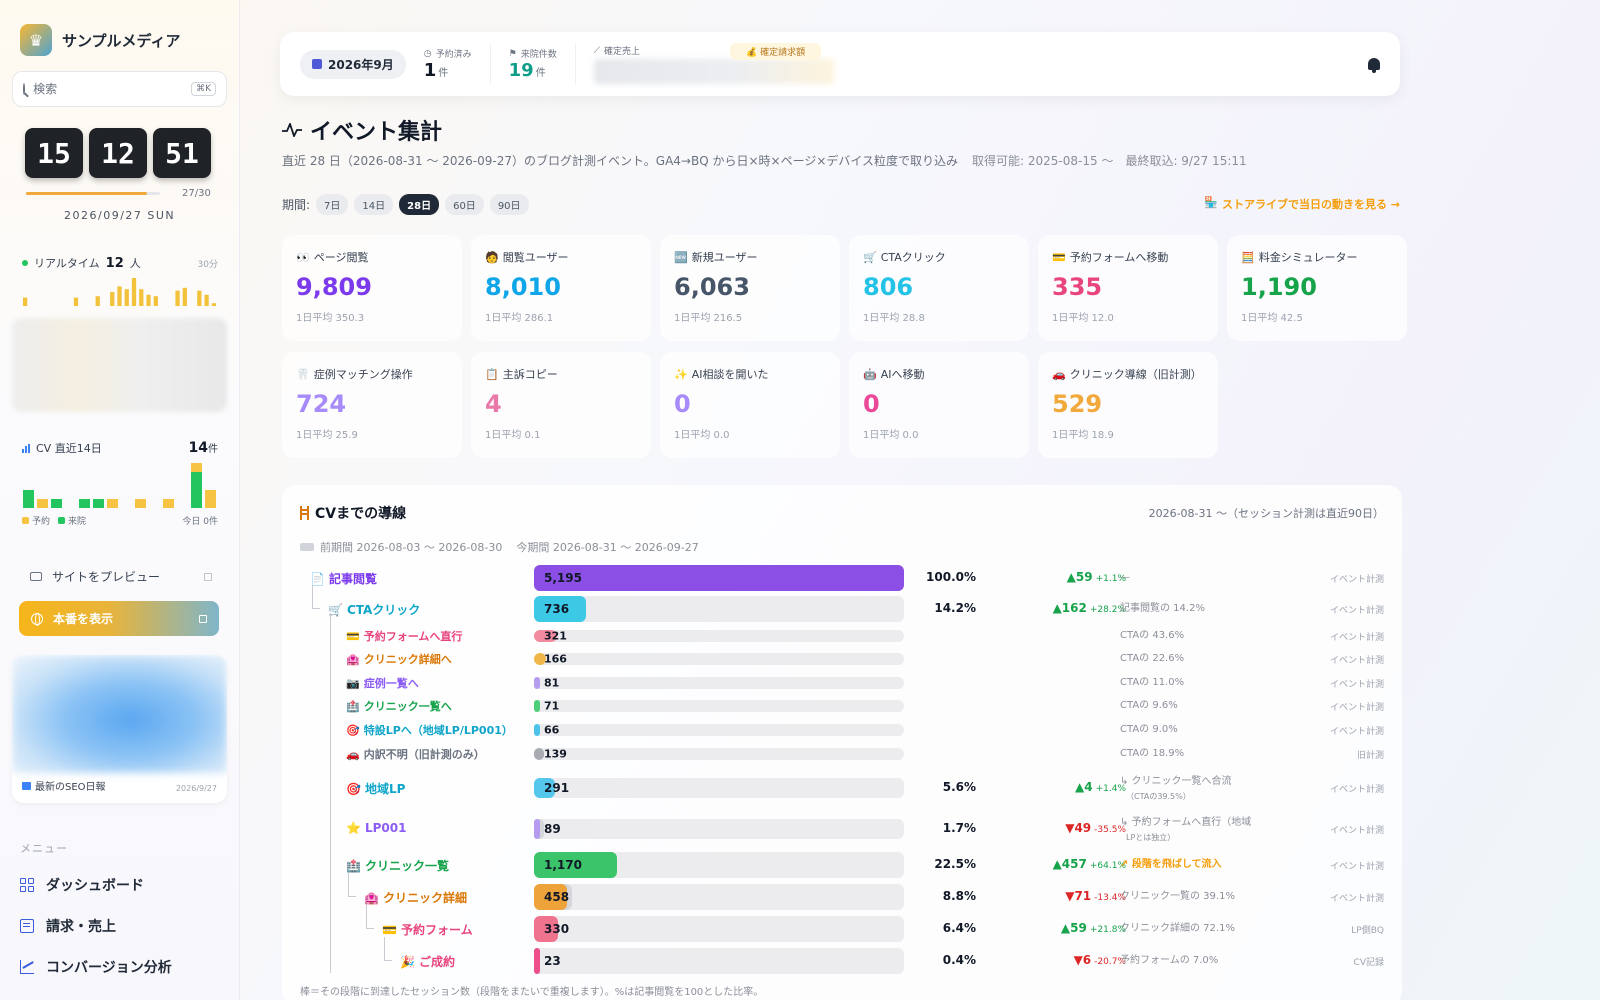 The image size is (1600, 1000). What do you see at coordinates (419, 204) in the screenshot?
I see `period-28d-button: 28日` at bounding box center [419, 204].